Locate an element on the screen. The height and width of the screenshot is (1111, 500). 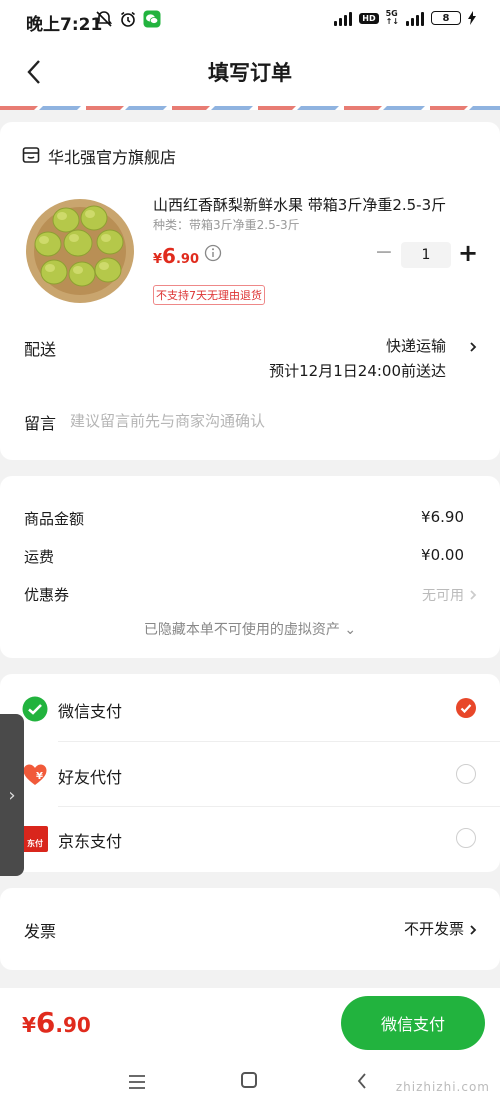
delivery-method: 快递运输 is located at coordinates (416, 345).